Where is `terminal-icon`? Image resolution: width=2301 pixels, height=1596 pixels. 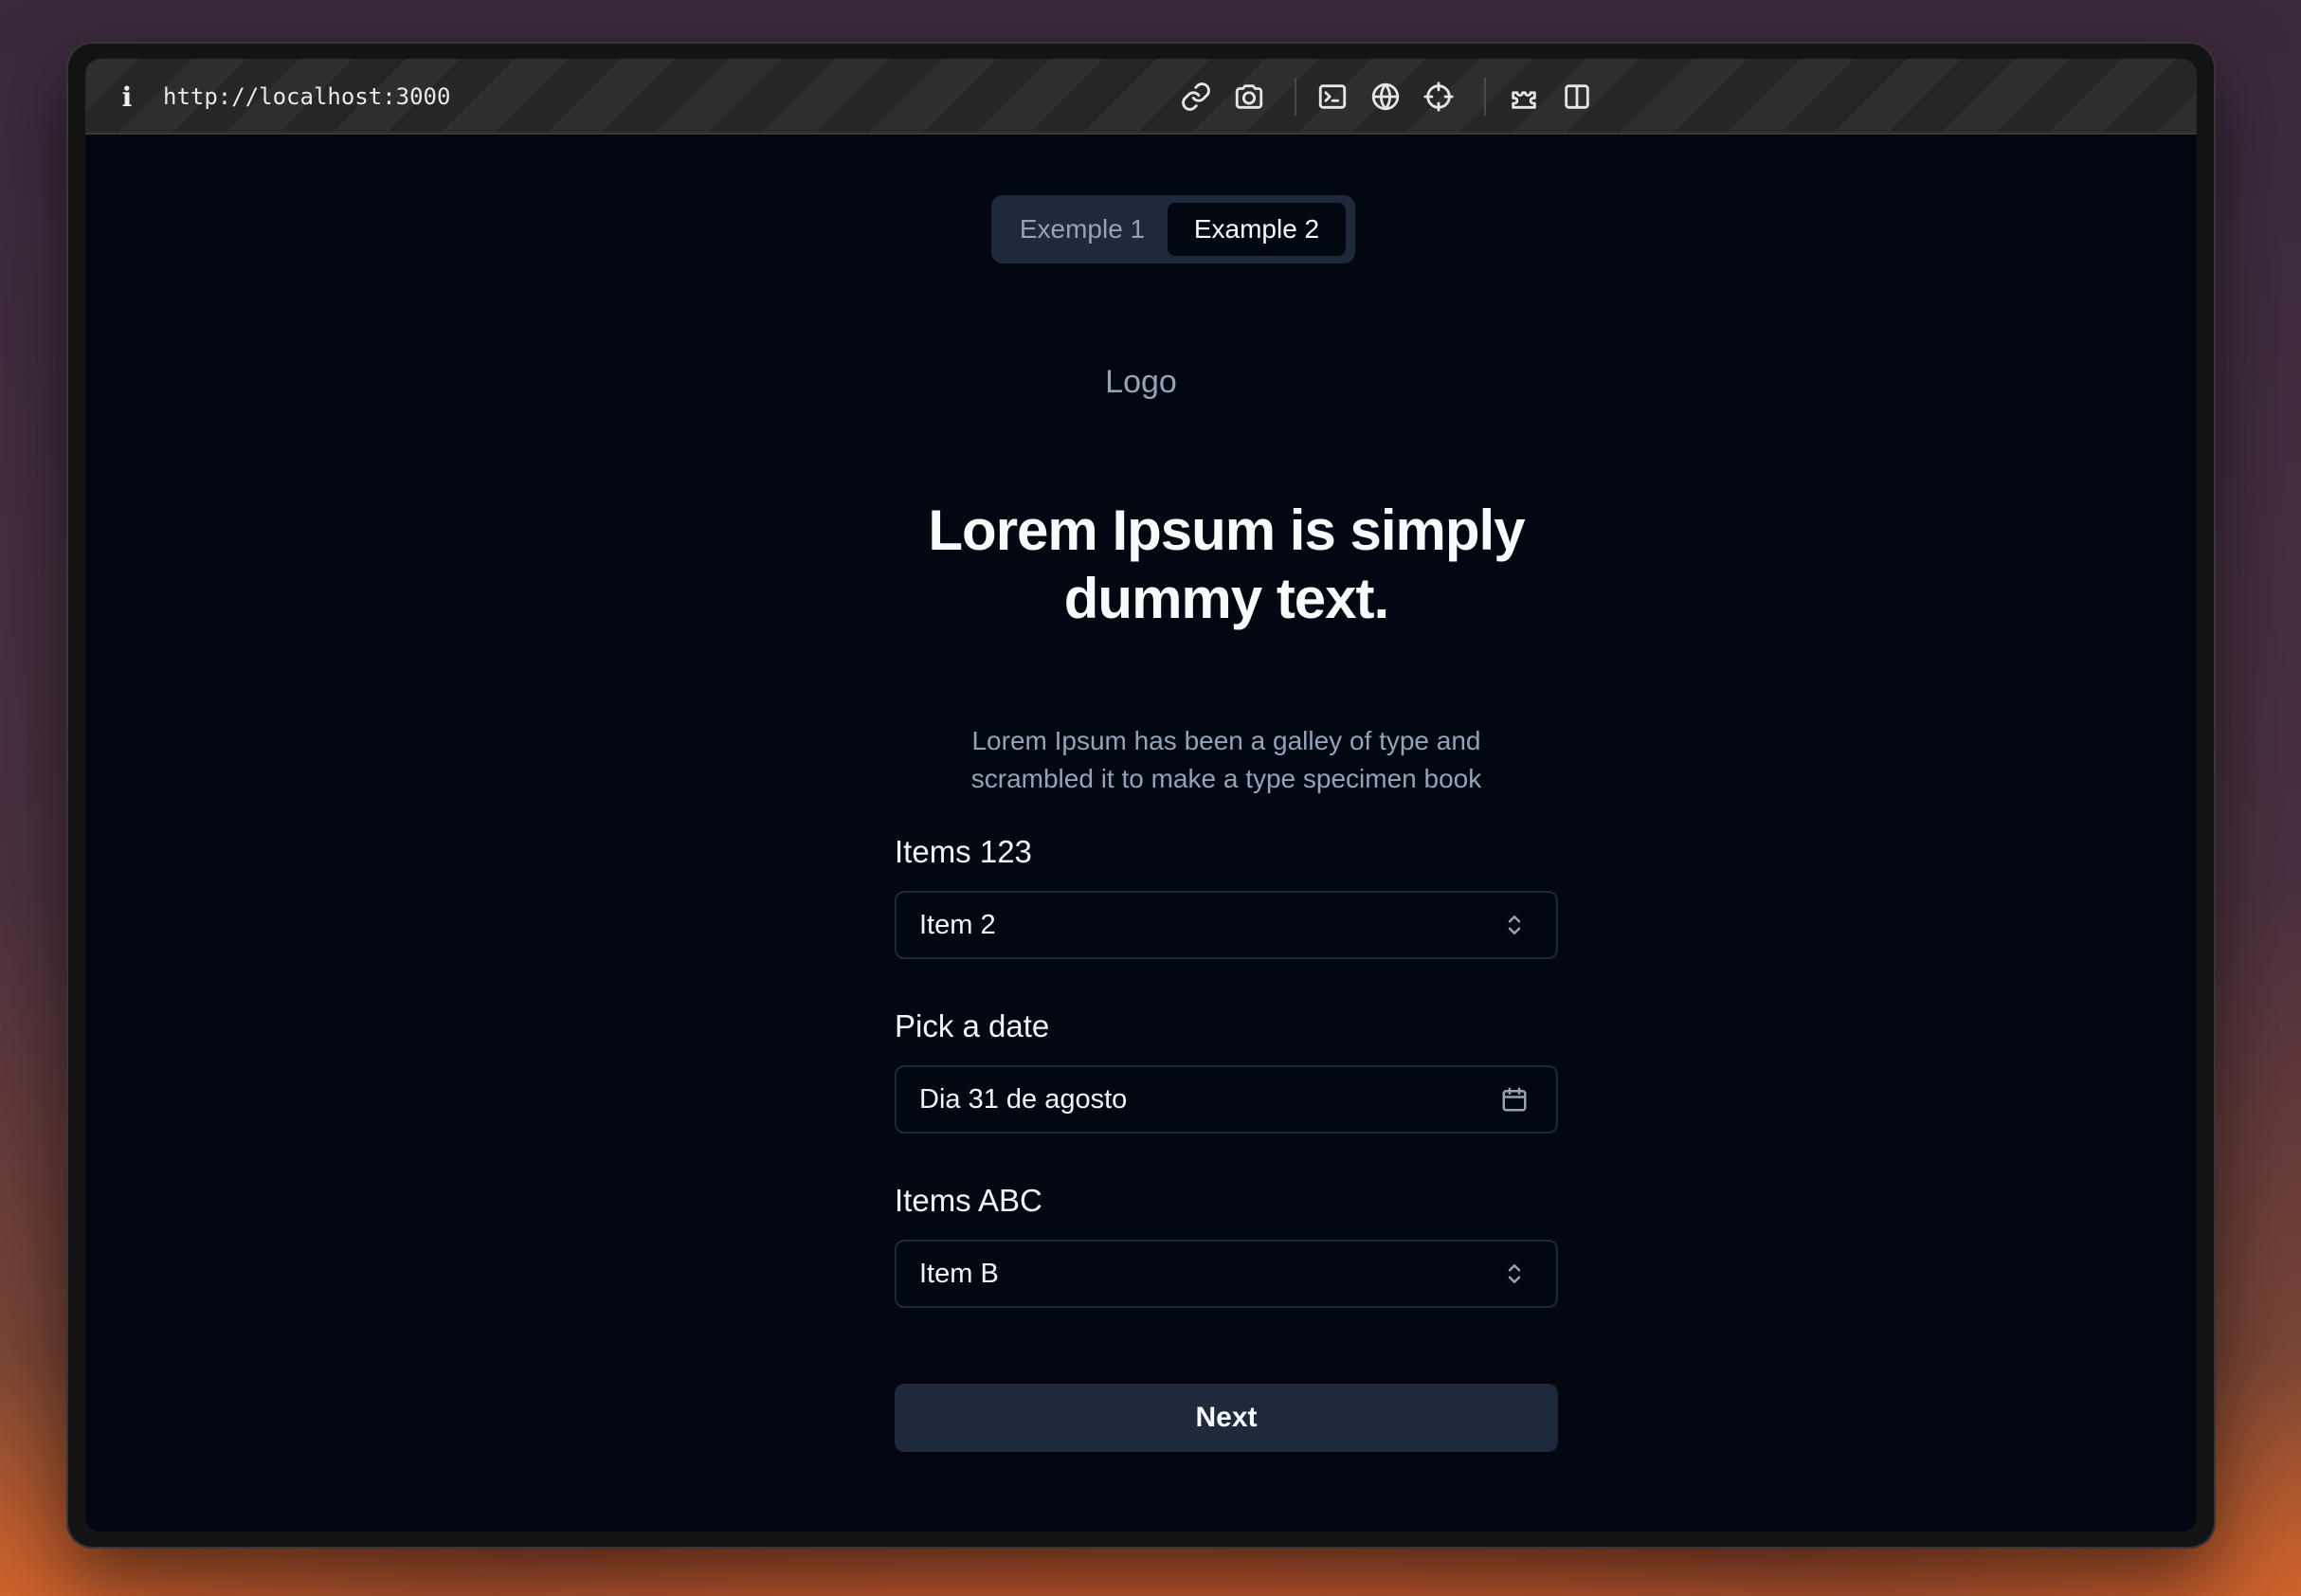 terminal-icon is located at coordinates (1332, 97).